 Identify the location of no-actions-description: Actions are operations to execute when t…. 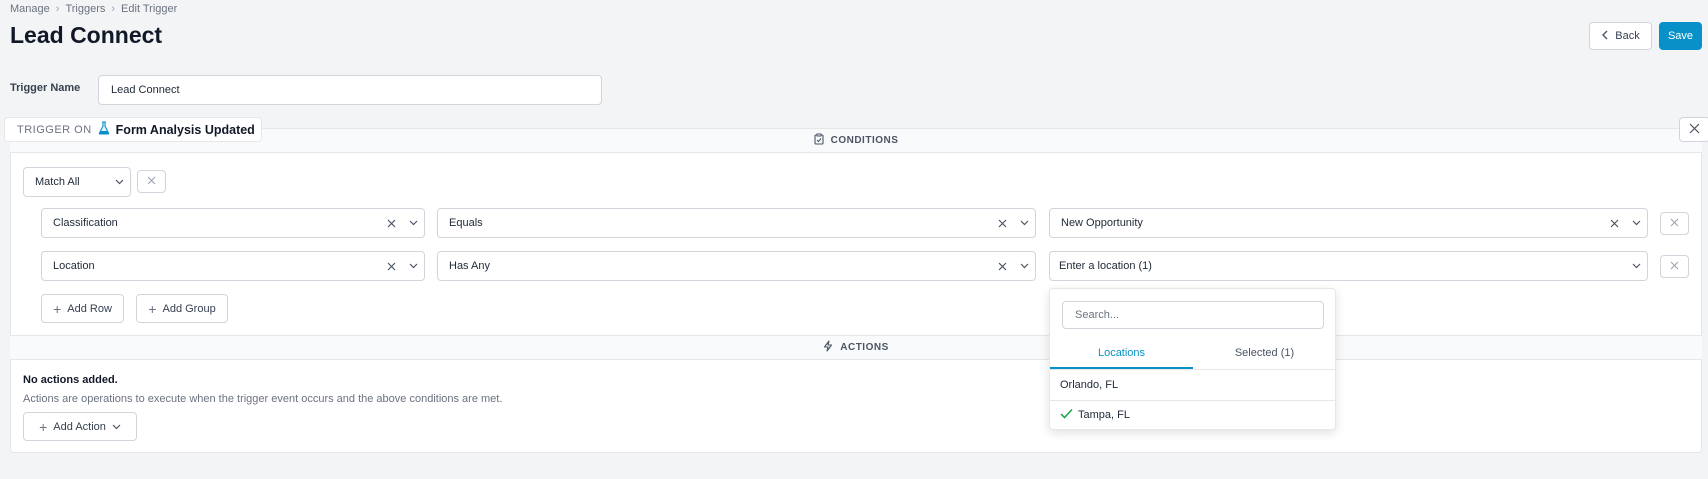
(263, 399).